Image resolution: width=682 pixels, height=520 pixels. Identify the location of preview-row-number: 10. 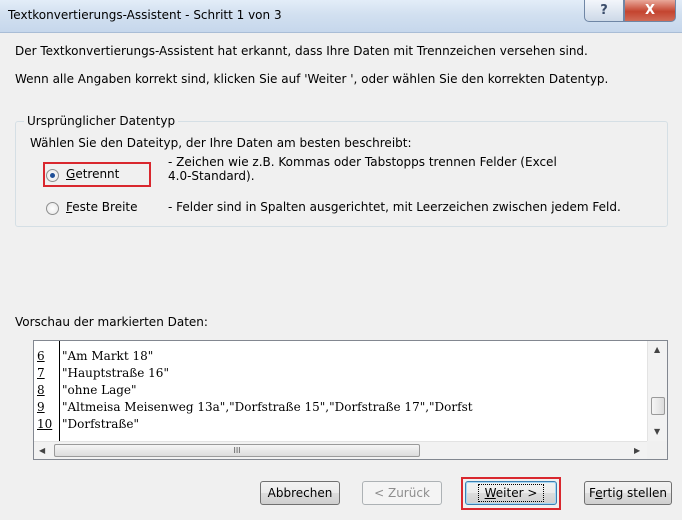
(45, 424).